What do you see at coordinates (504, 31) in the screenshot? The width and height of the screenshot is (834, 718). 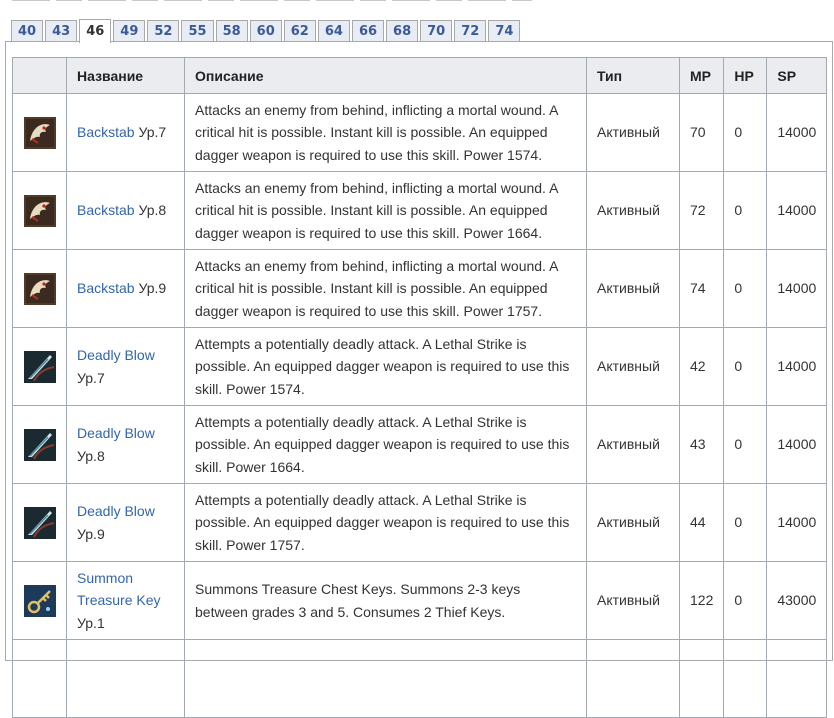 I see `tab-74: 74` at bounding box center [504, 31].